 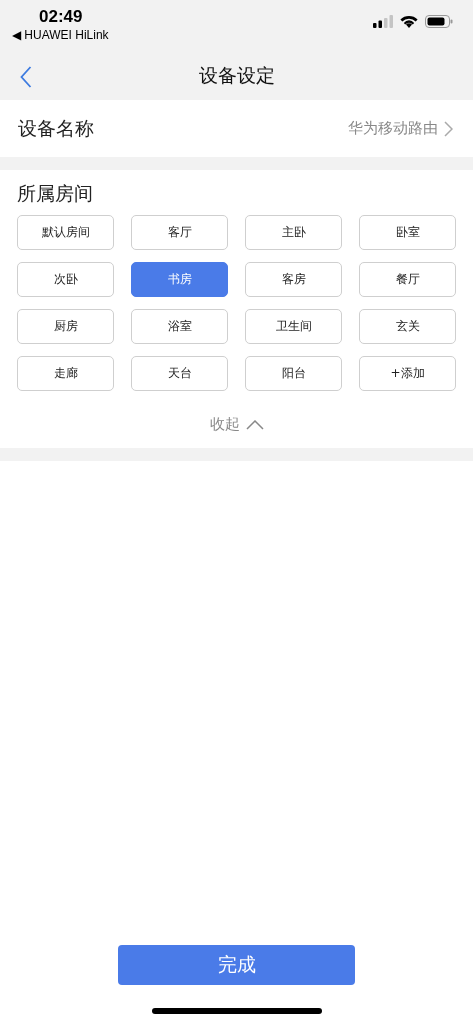 What do you see at coordinates (407, 279) in the screenshot?
I see `room-option: 餐厅` at bounding box center [407, 279].